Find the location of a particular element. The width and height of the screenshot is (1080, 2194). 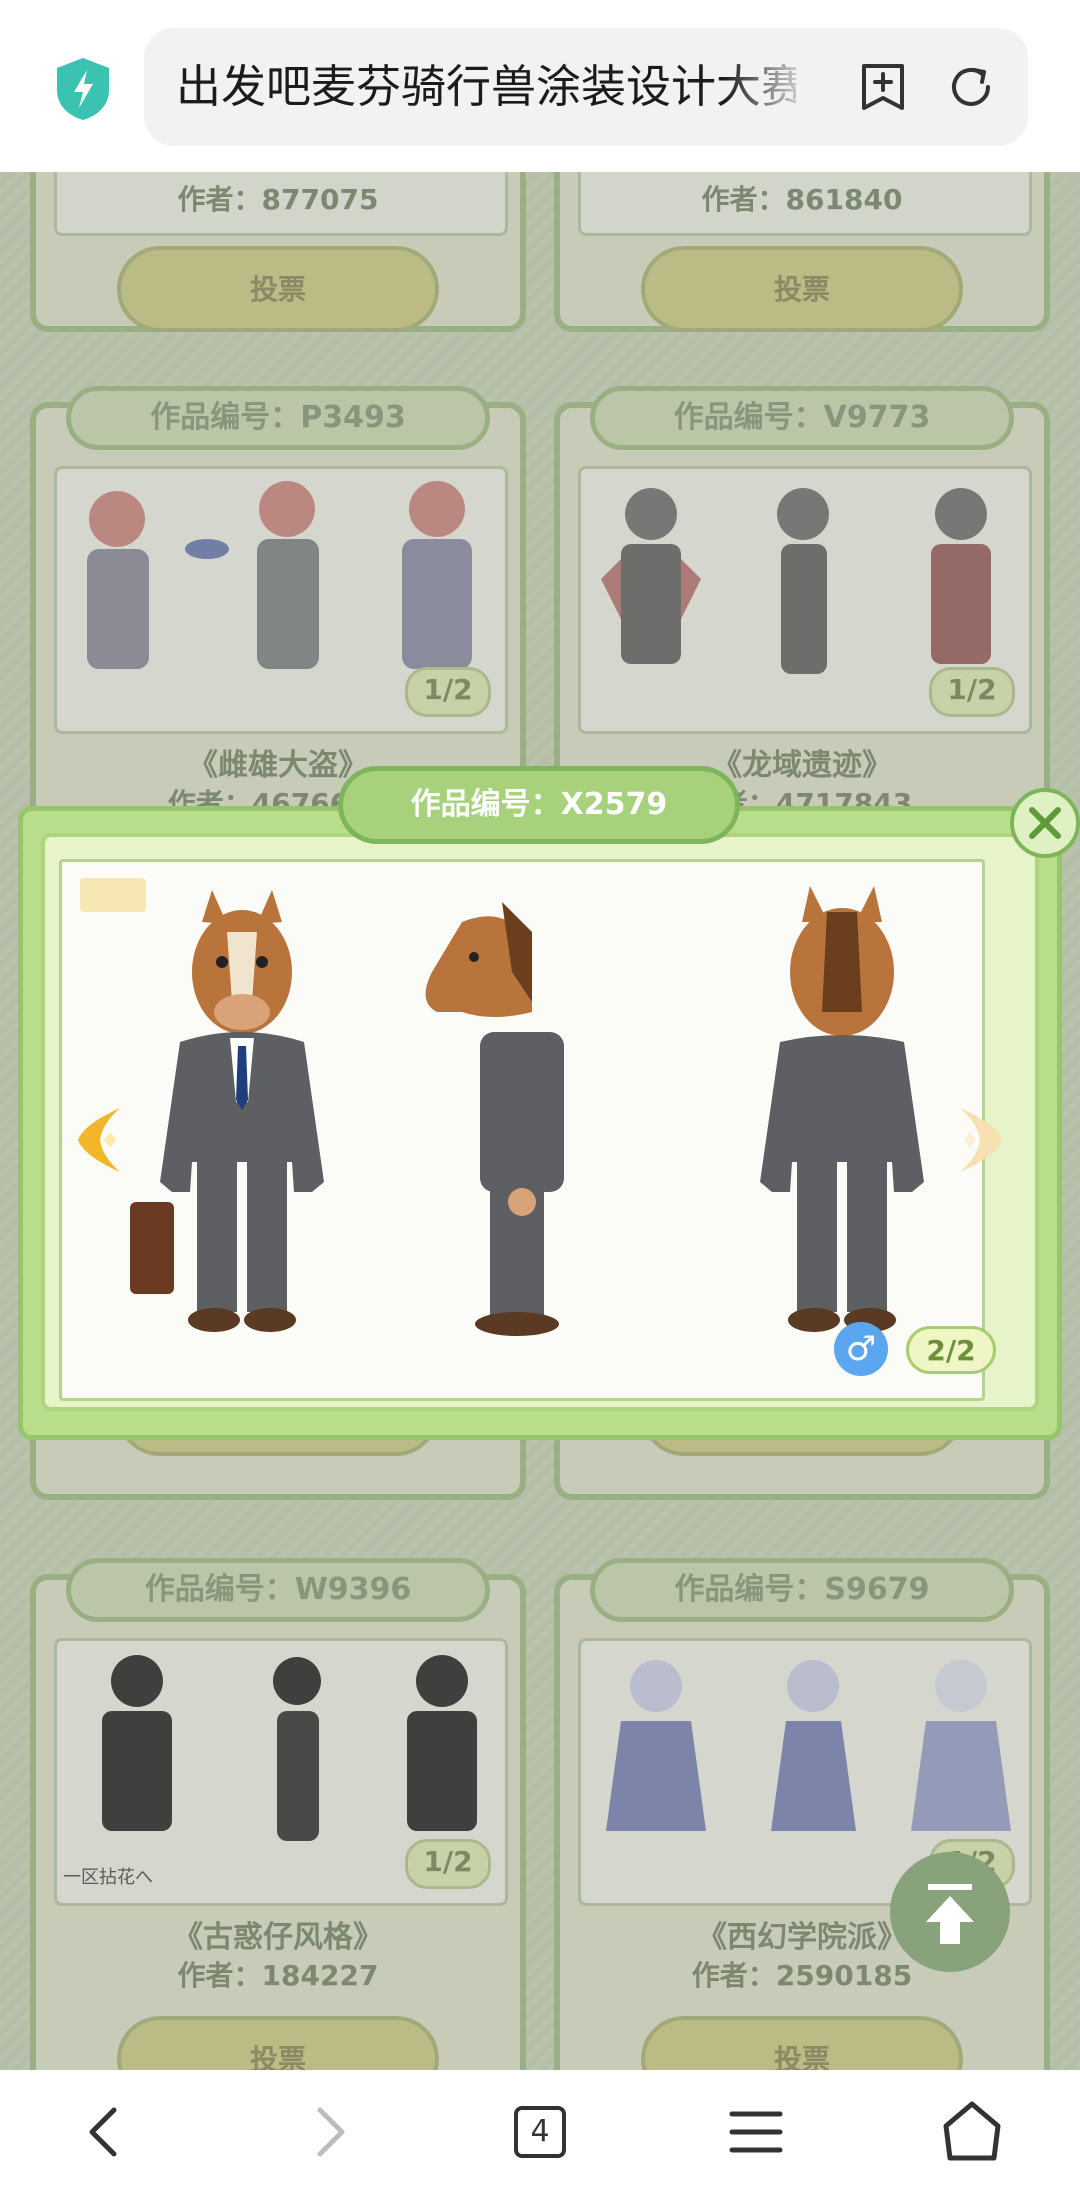

arrow-up-icon is located at coordinates (950, 1914).